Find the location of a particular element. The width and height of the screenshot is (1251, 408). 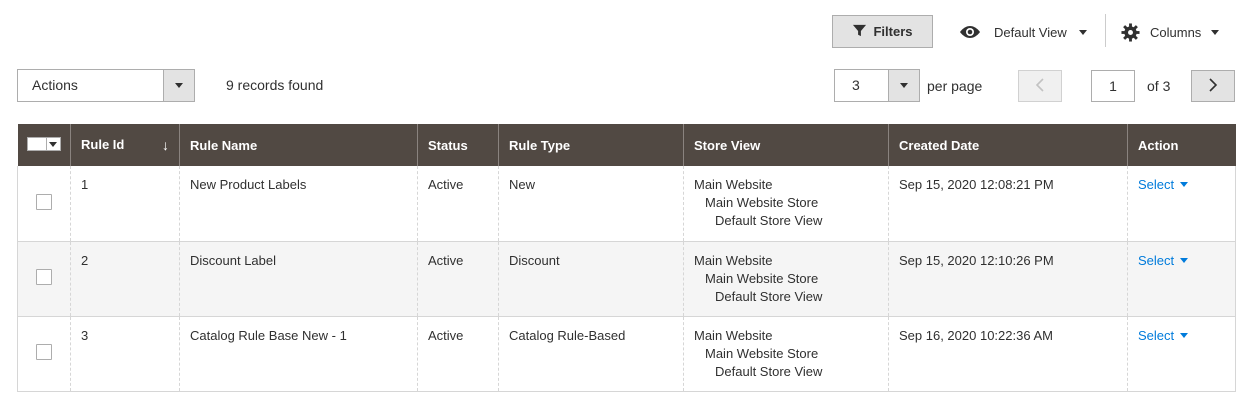

filter-icon is located at coordinates (859, 32).